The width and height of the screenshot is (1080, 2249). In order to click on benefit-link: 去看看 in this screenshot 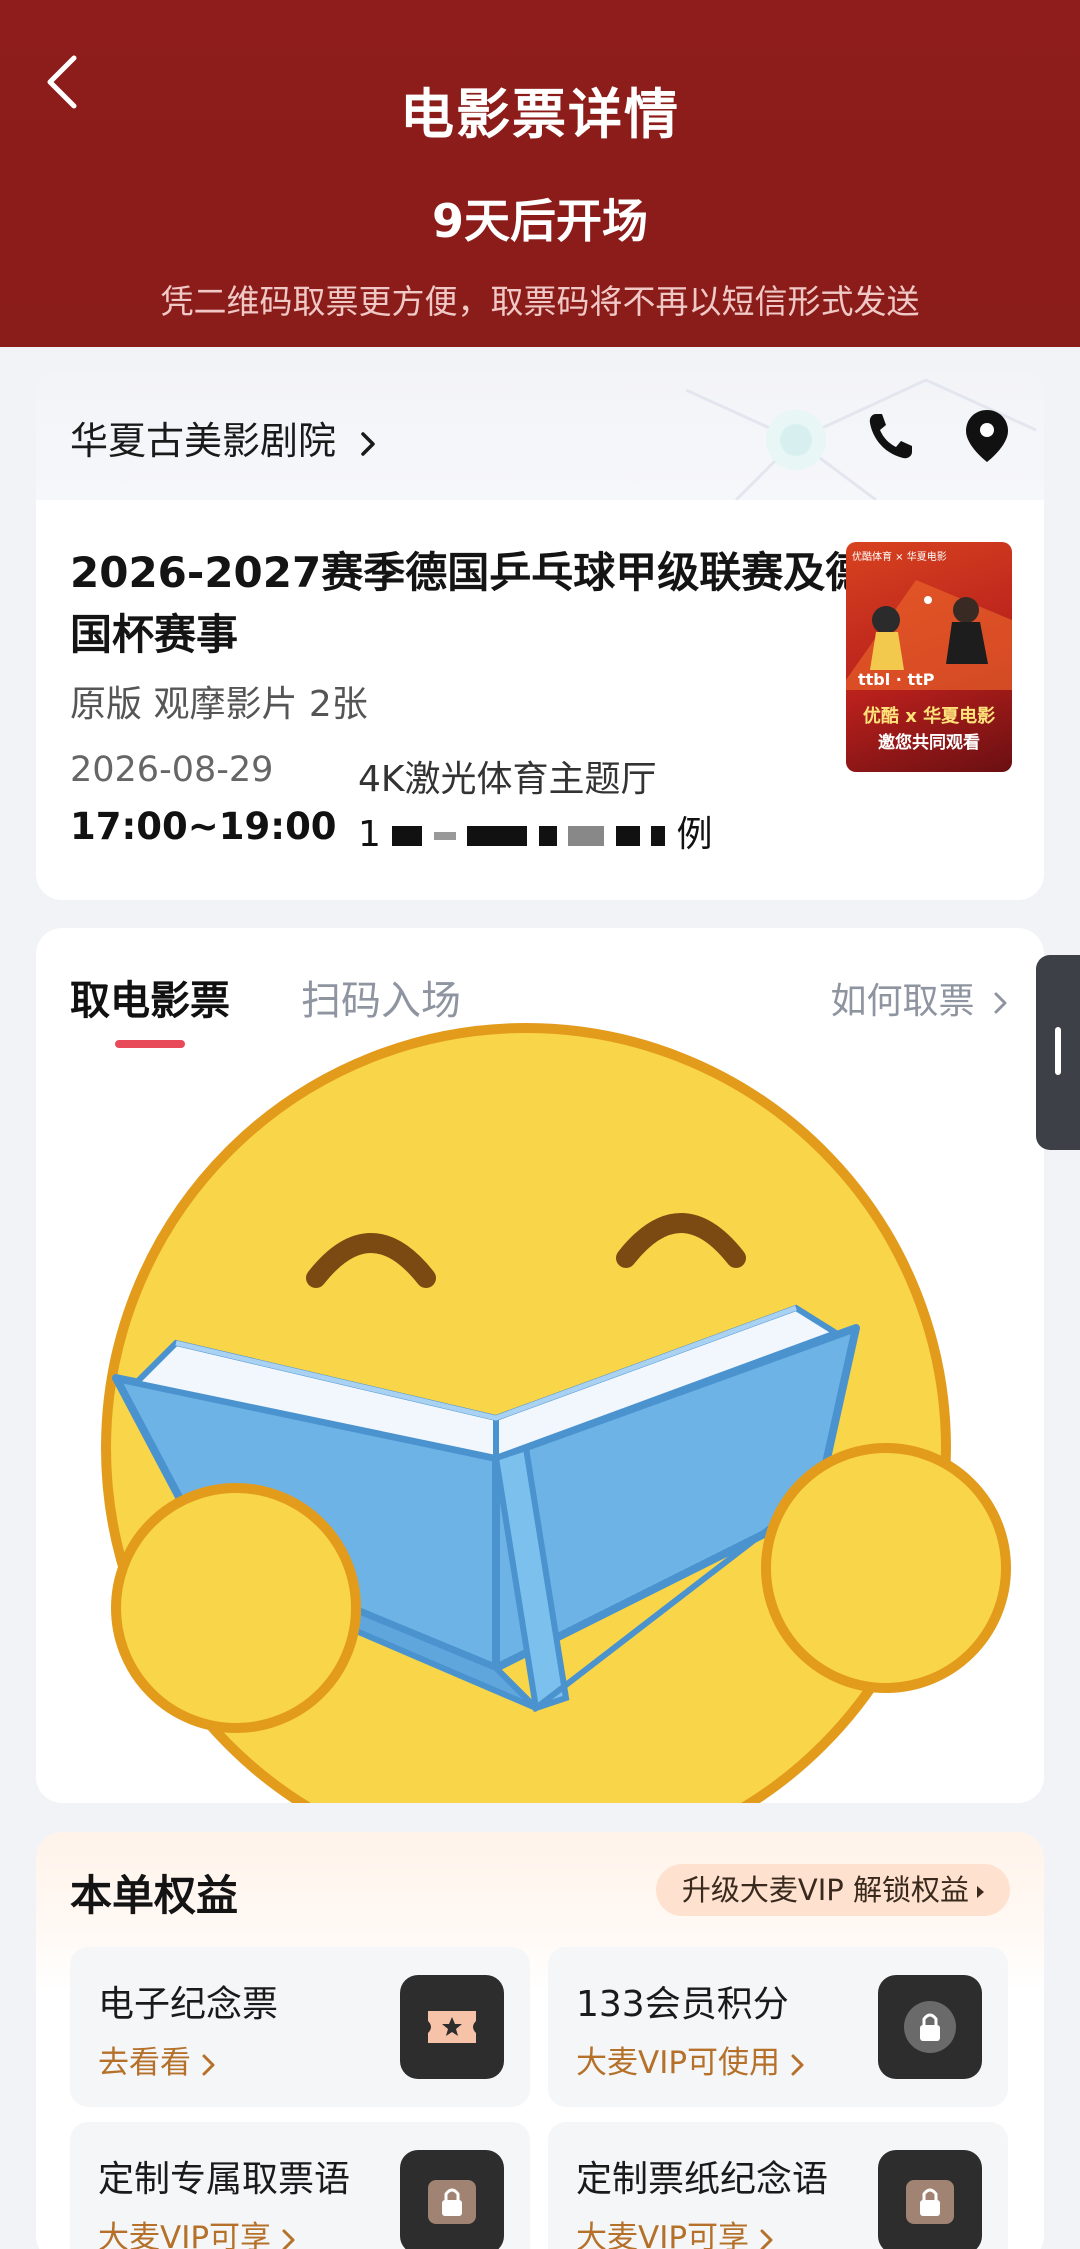, I will do `click(157, 2059)`.